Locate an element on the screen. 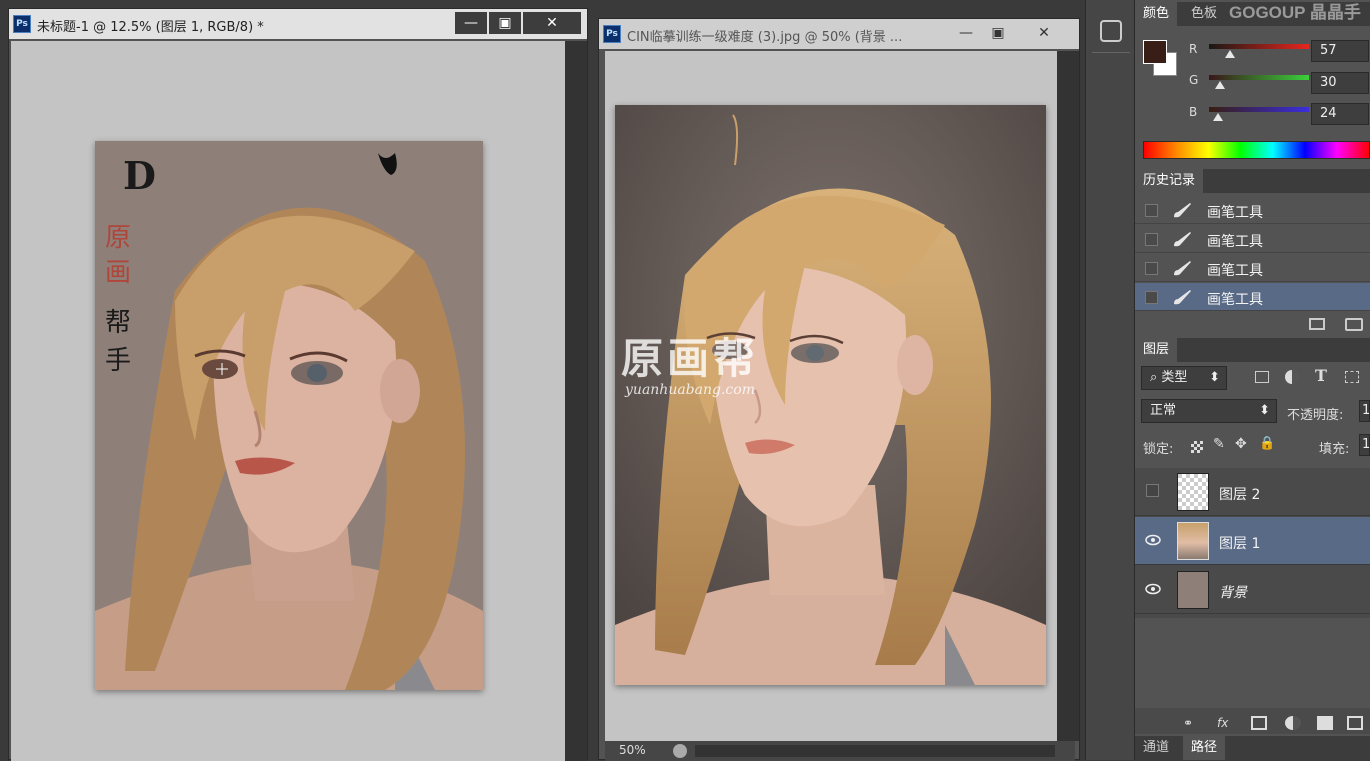 This screenshot has width=1370, height=761. tab-paths: 路径 is located at coordinates (1204, 748).